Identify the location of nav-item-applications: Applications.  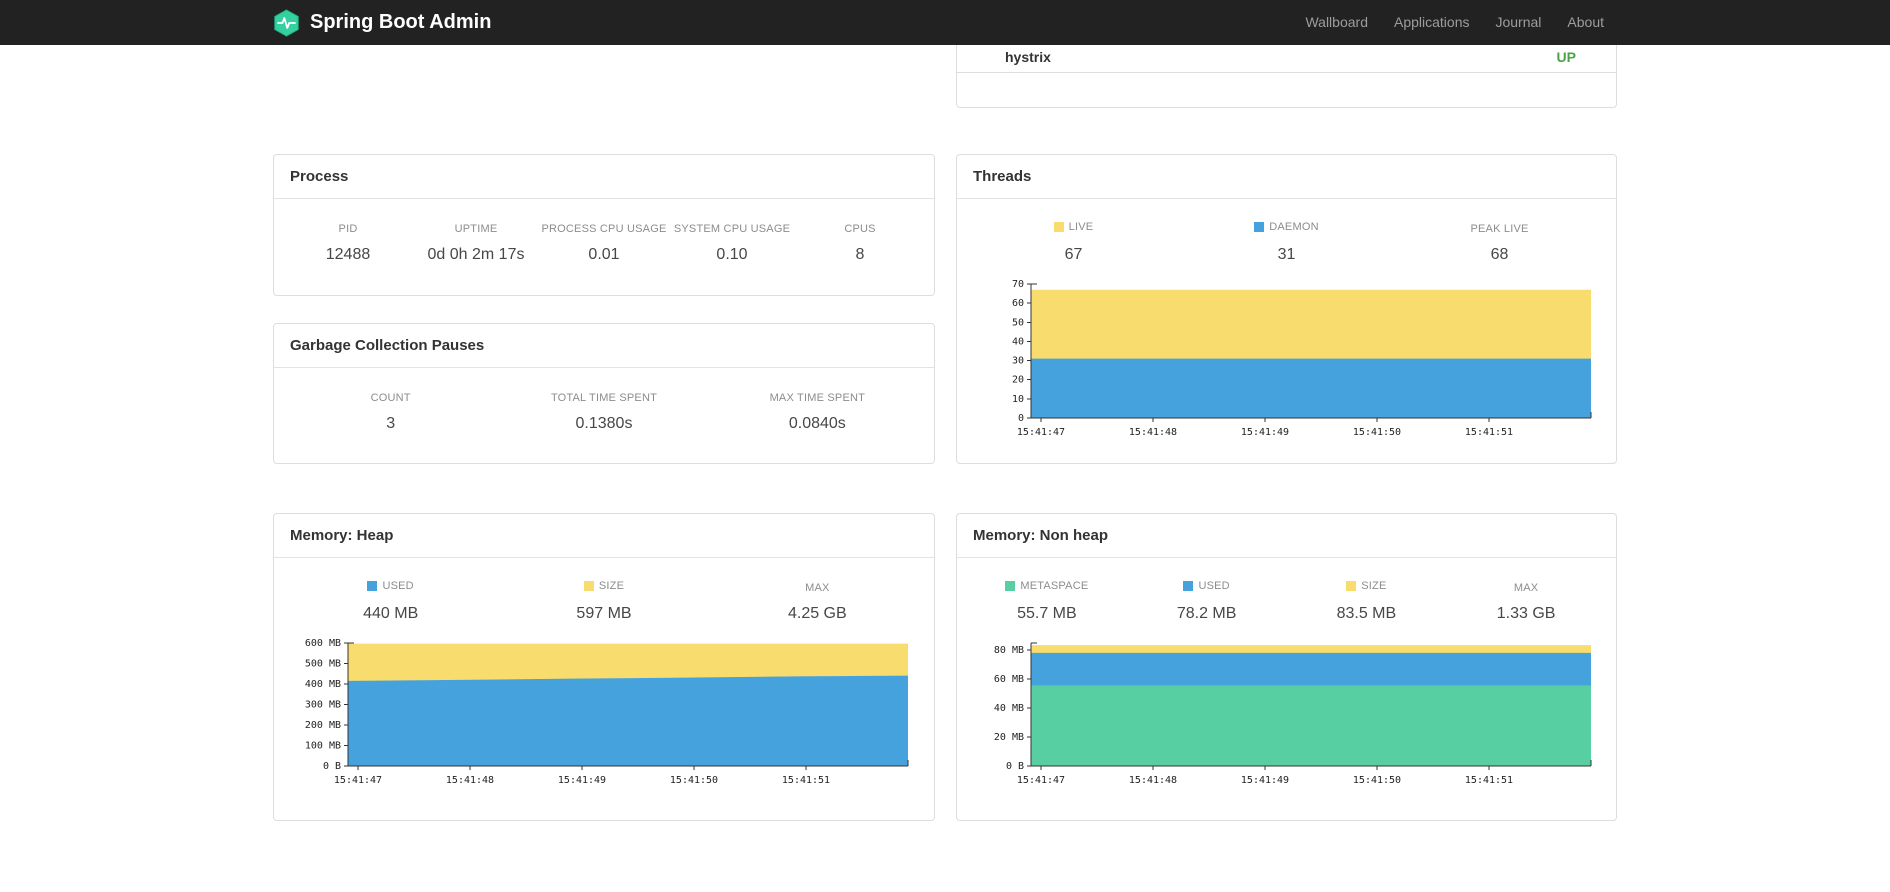
(1432, 22).